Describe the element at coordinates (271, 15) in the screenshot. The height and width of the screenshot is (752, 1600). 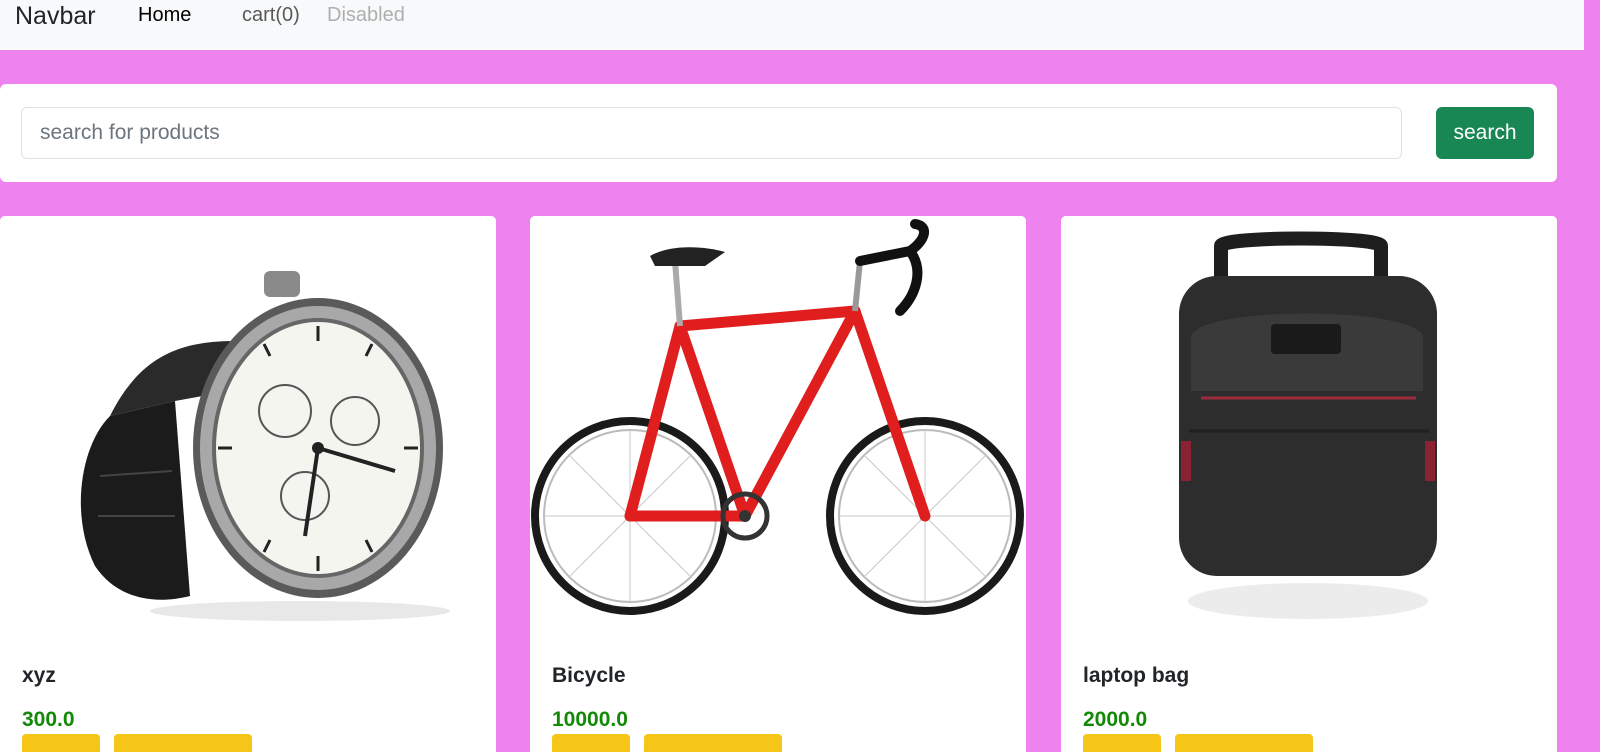
I see `nav-link-cart: cart(0)` at that location.